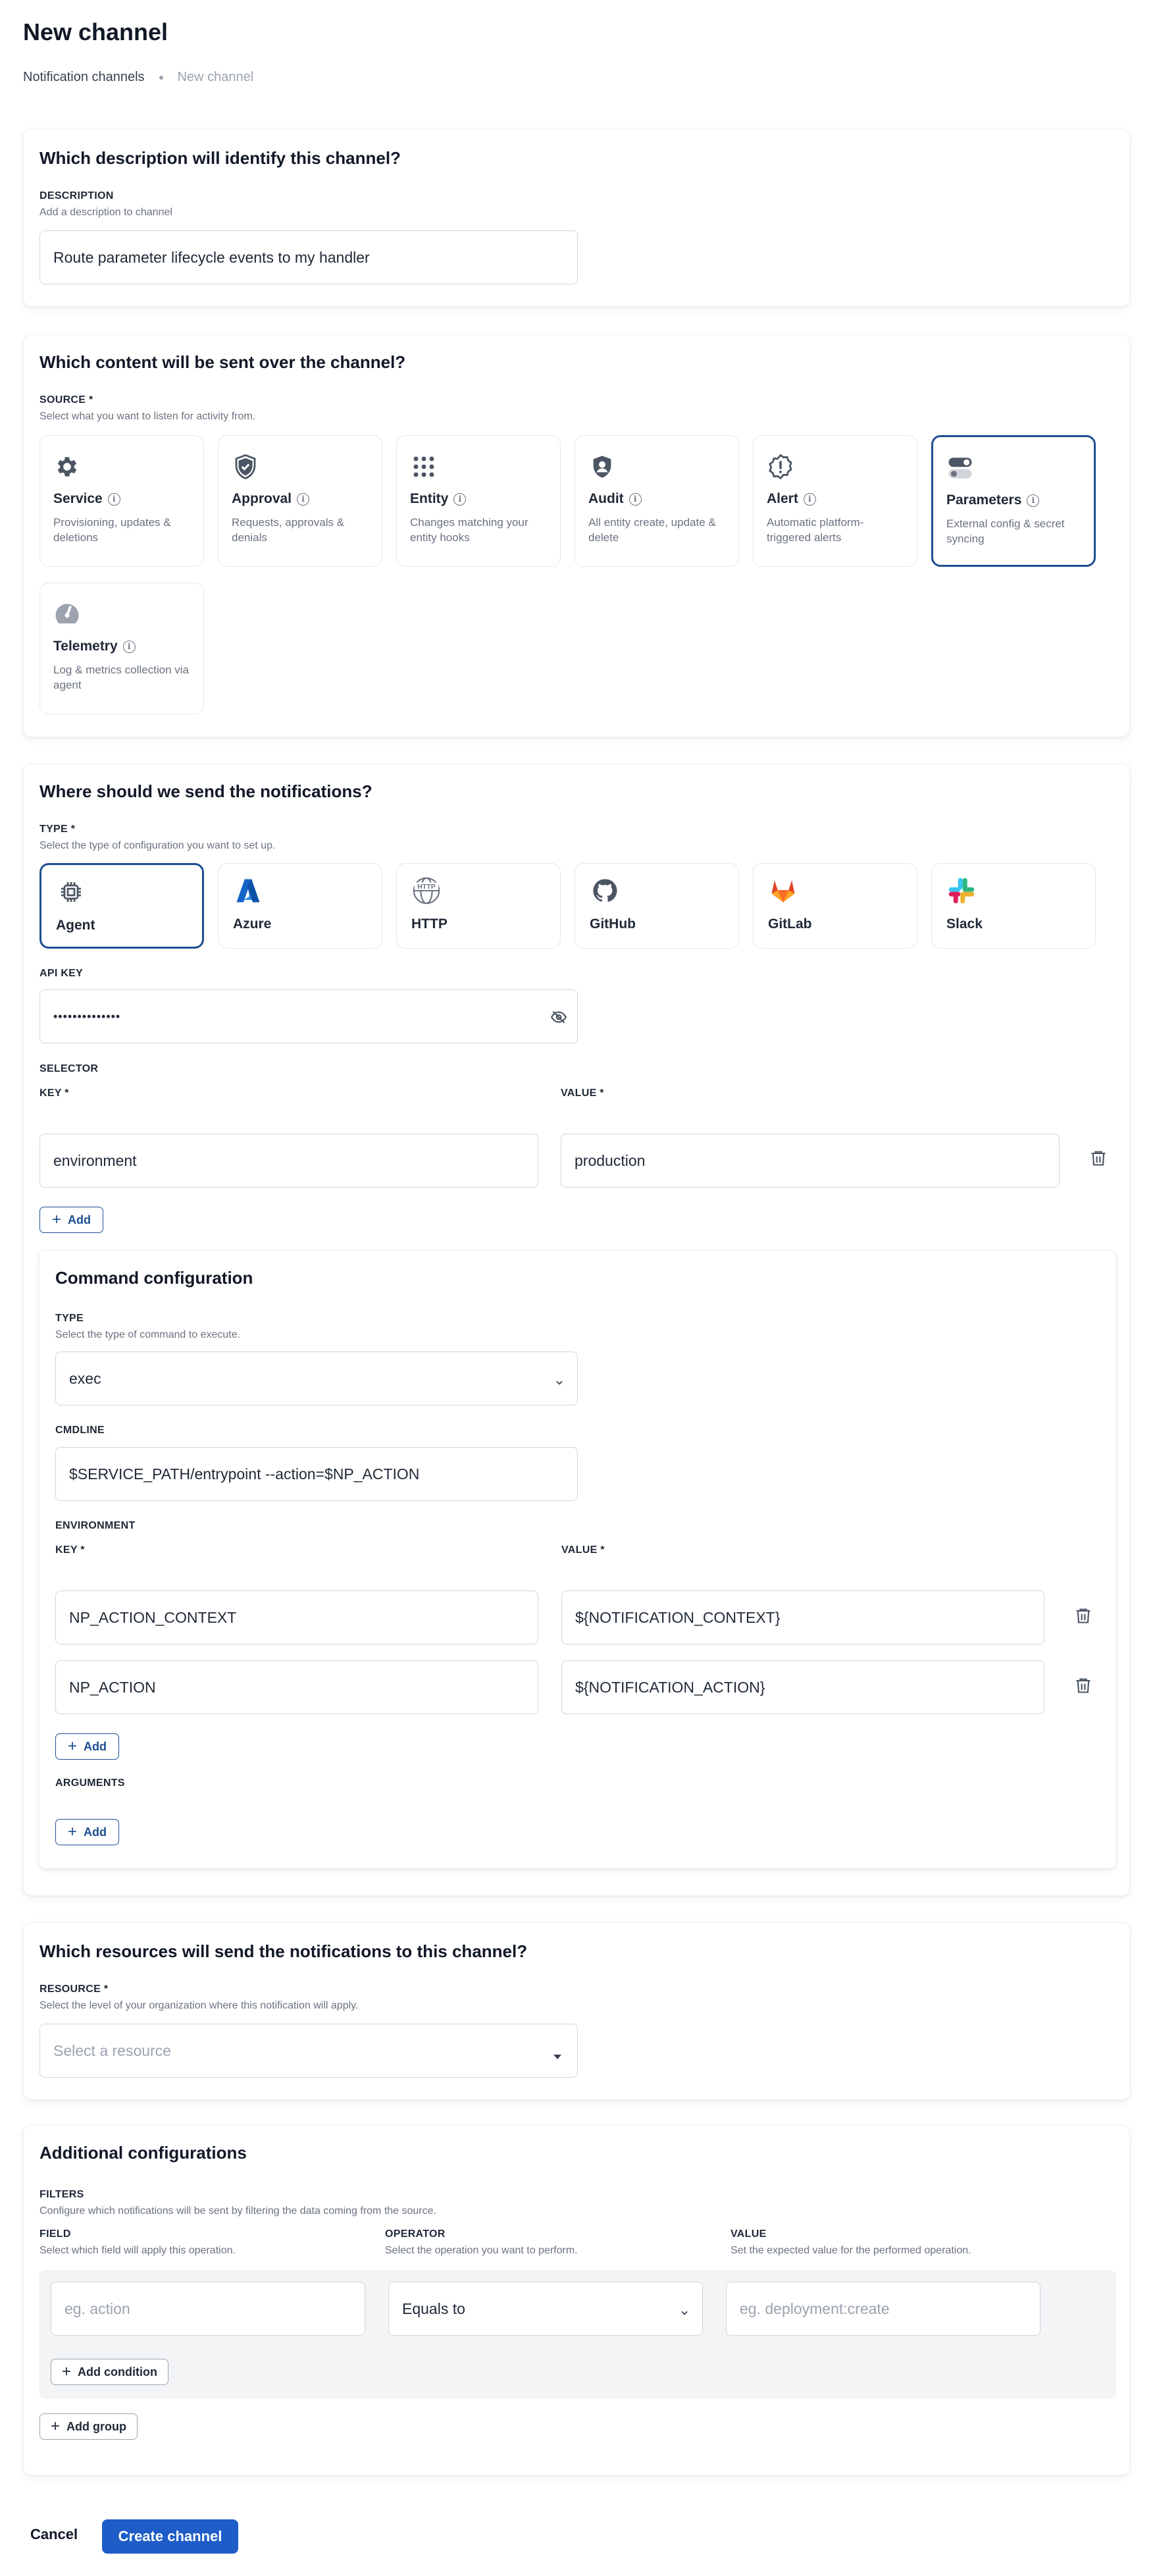 This screenshot has height=2576, width=1155. I want to click on toggle-icon, so click(960, 468).